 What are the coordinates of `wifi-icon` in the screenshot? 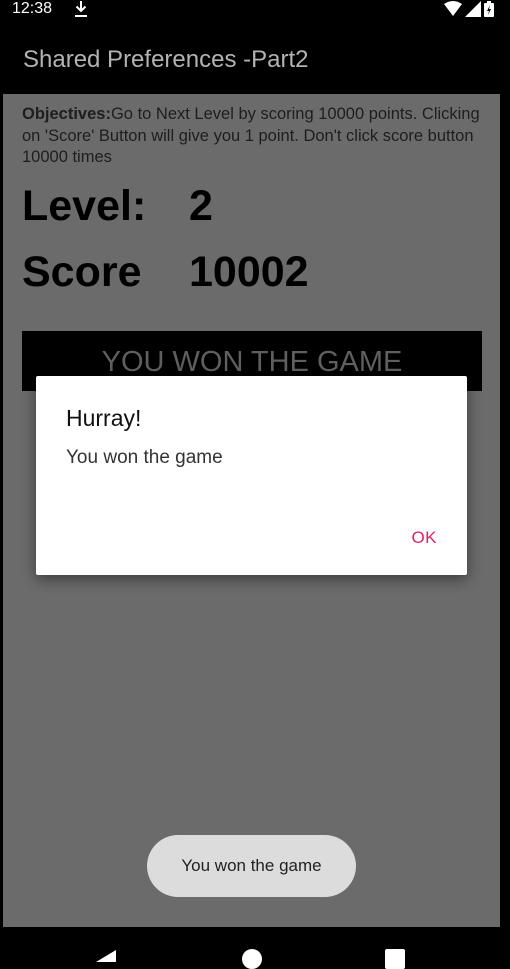 It's located at (453, 8).